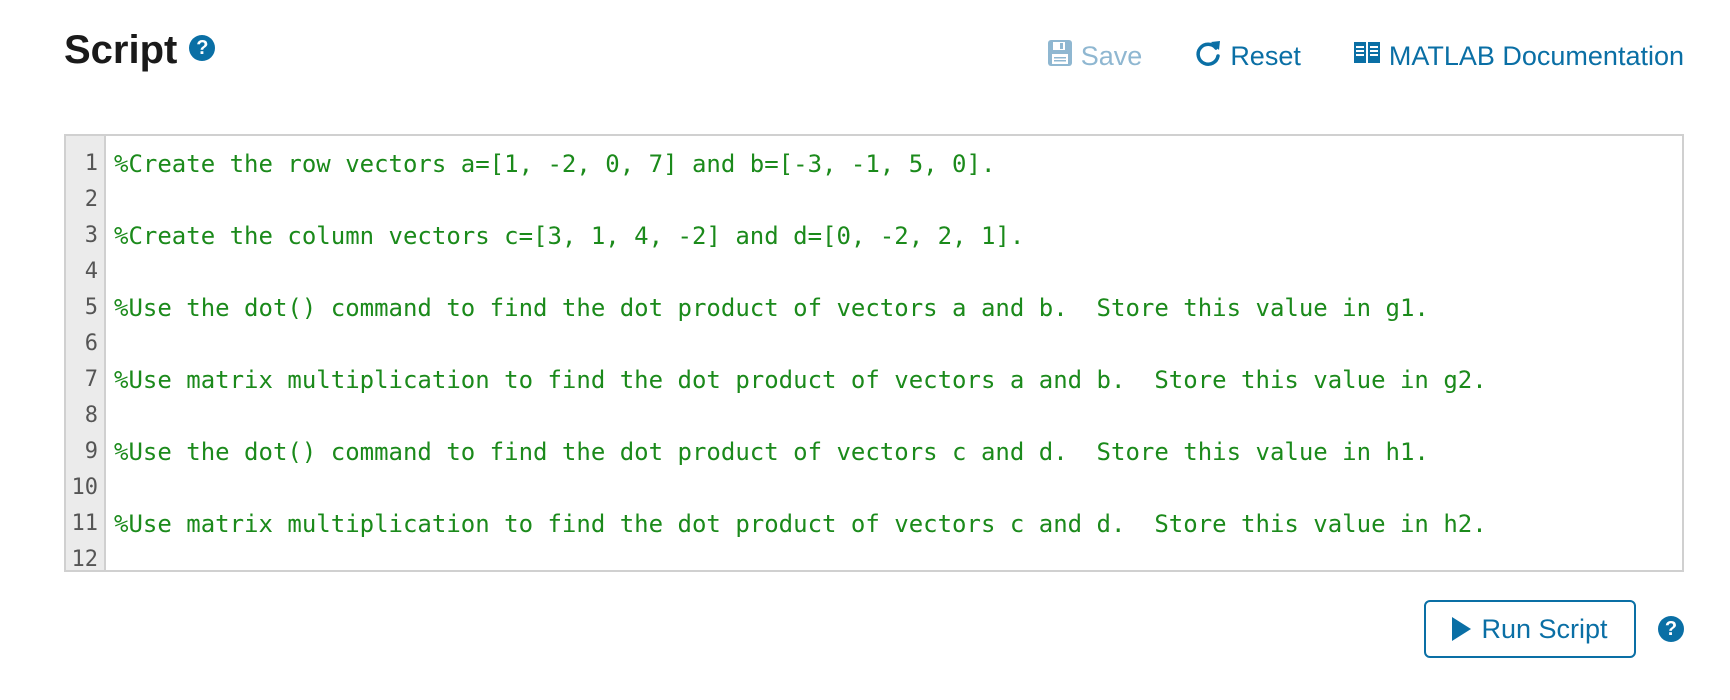  Describe the element at coordinates (1462, 629) in the screenshot. I see `play-icon` at that location.